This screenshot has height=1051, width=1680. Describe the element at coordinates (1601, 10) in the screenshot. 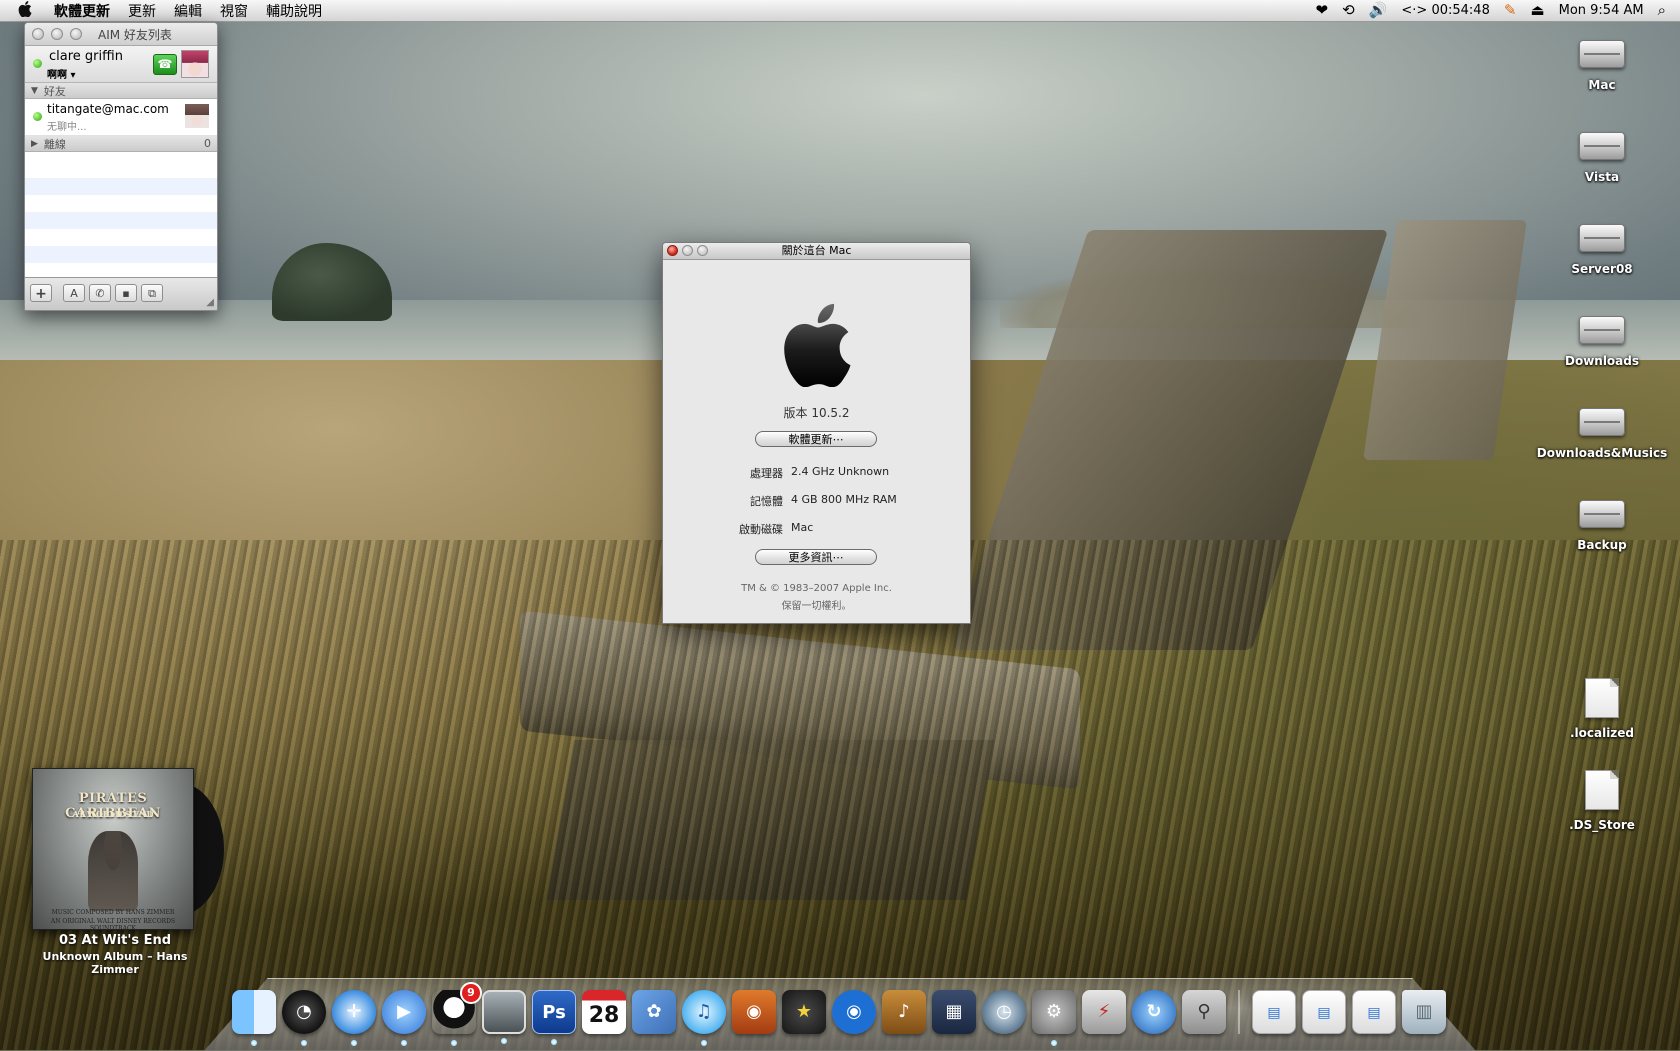

I see `menu-clock: Mon 9:54 AM` at that location.